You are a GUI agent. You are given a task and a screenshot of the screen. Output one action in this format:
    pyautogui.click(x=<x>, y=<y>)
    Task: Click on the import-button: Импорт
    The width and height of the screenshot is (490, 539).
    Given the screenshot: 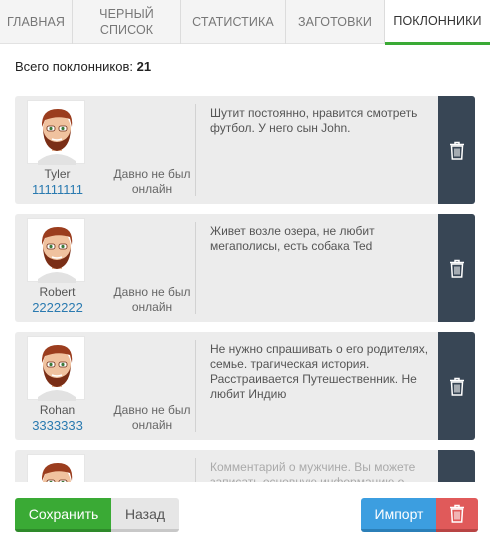 What is the action you would take?
    pyautogui.click(x=399, y=515)
    